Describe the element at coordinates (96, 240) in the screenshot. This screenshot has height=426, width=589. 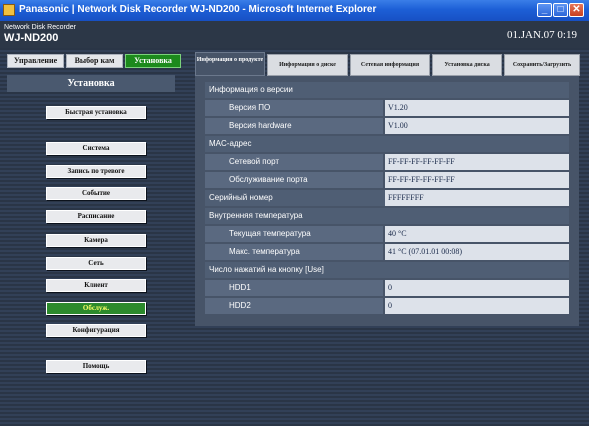
I see `camera-button: Камера` at that location.